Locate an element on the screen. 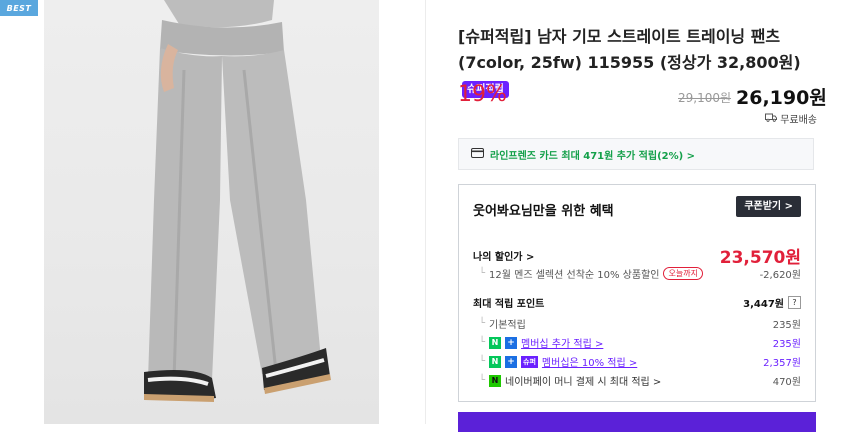  base-point-value: 235원 is located at coordinates (786, 325).